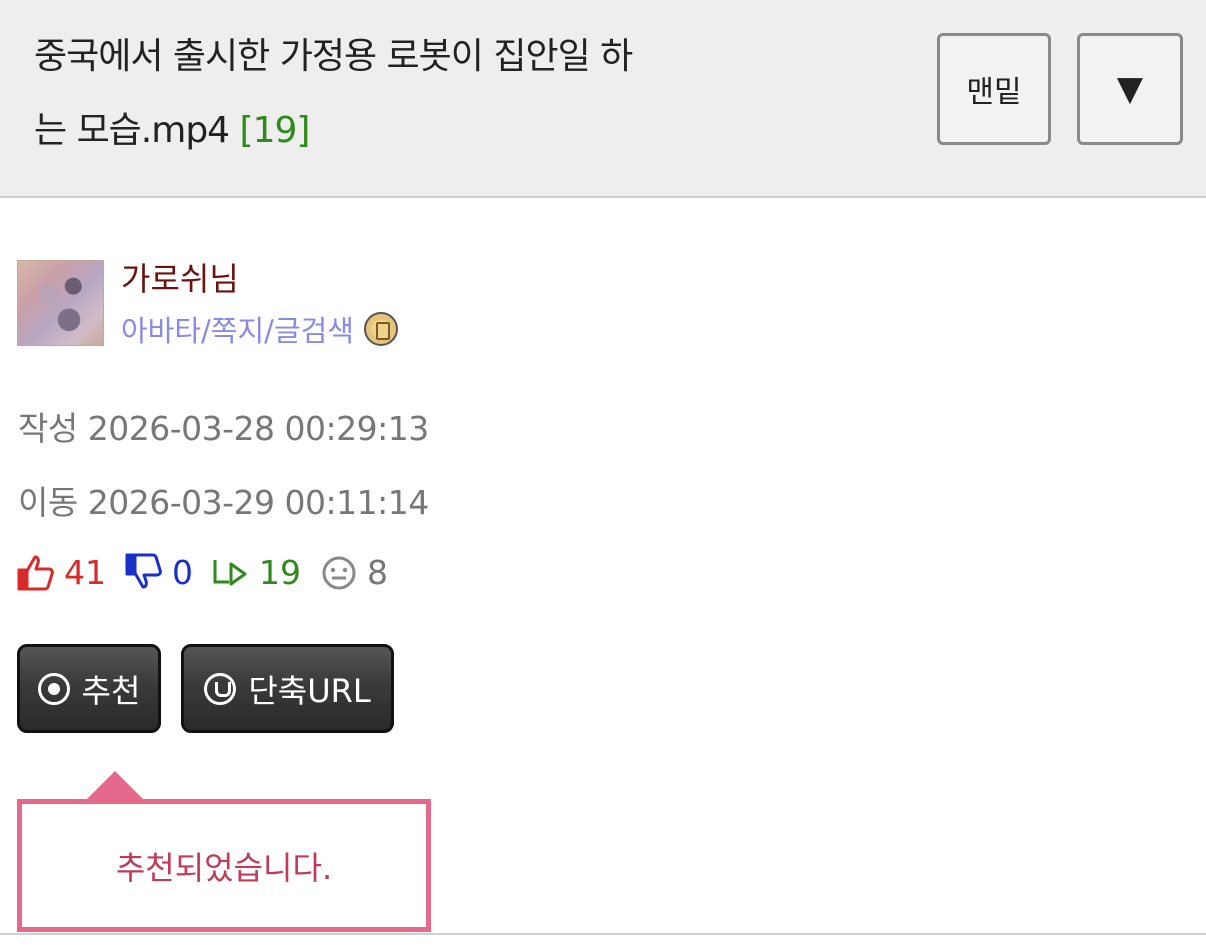  Describe the element at coordinates (60, 303) in the screenshot. I see `avatar` at that location.